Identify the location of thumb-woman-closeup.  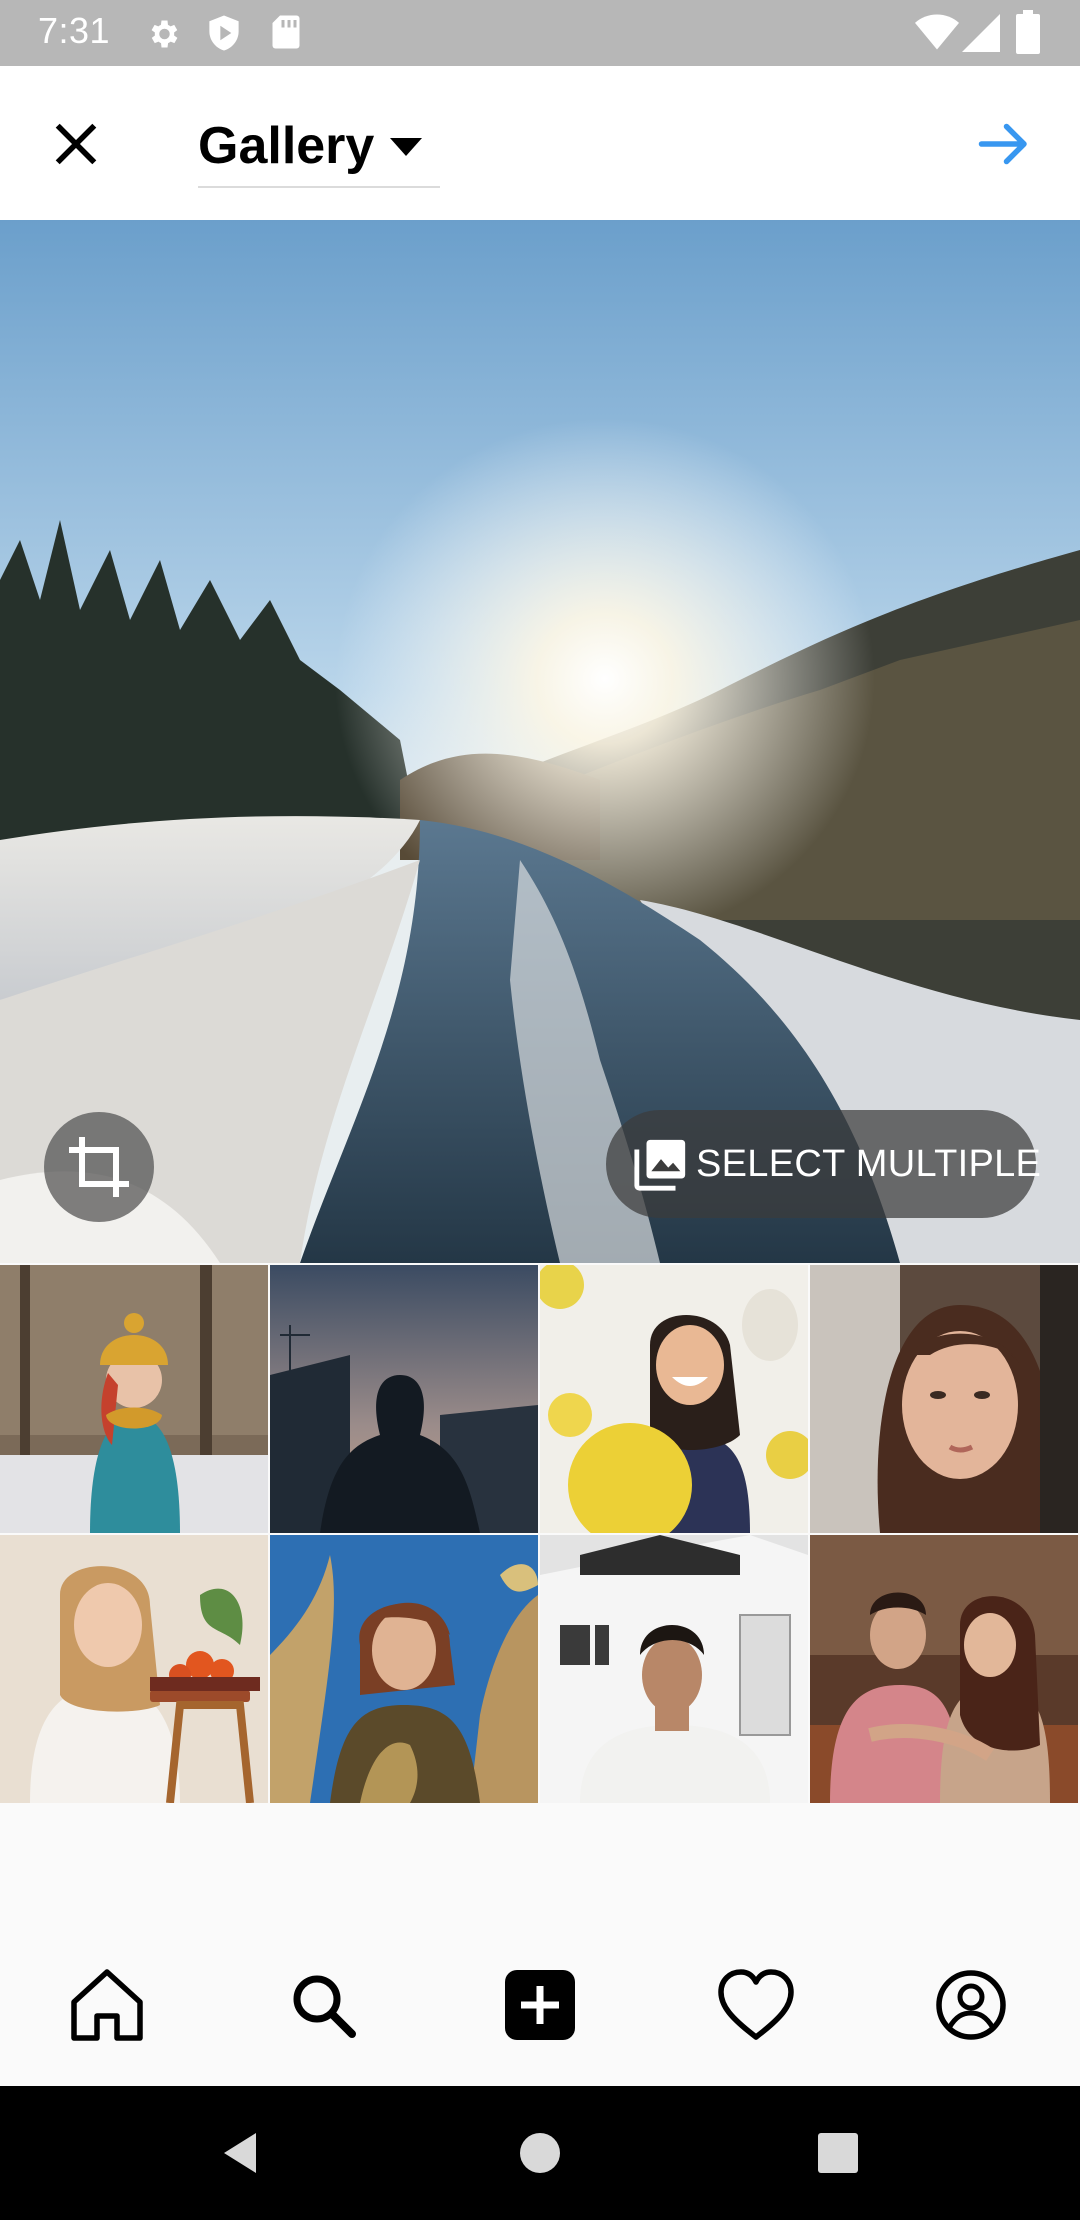
(944, 1399).